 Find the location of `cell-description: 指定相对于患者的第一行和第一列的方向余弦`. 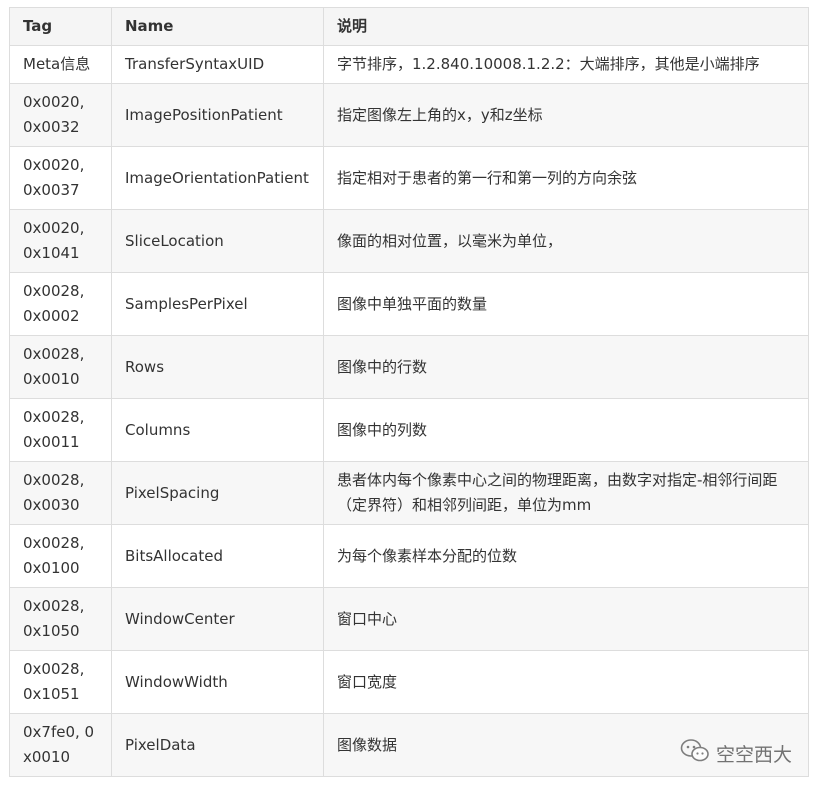

cell-description: 指定相对于患者的第一行和第一列的方向余弦 is located at coordinates (566, 178).